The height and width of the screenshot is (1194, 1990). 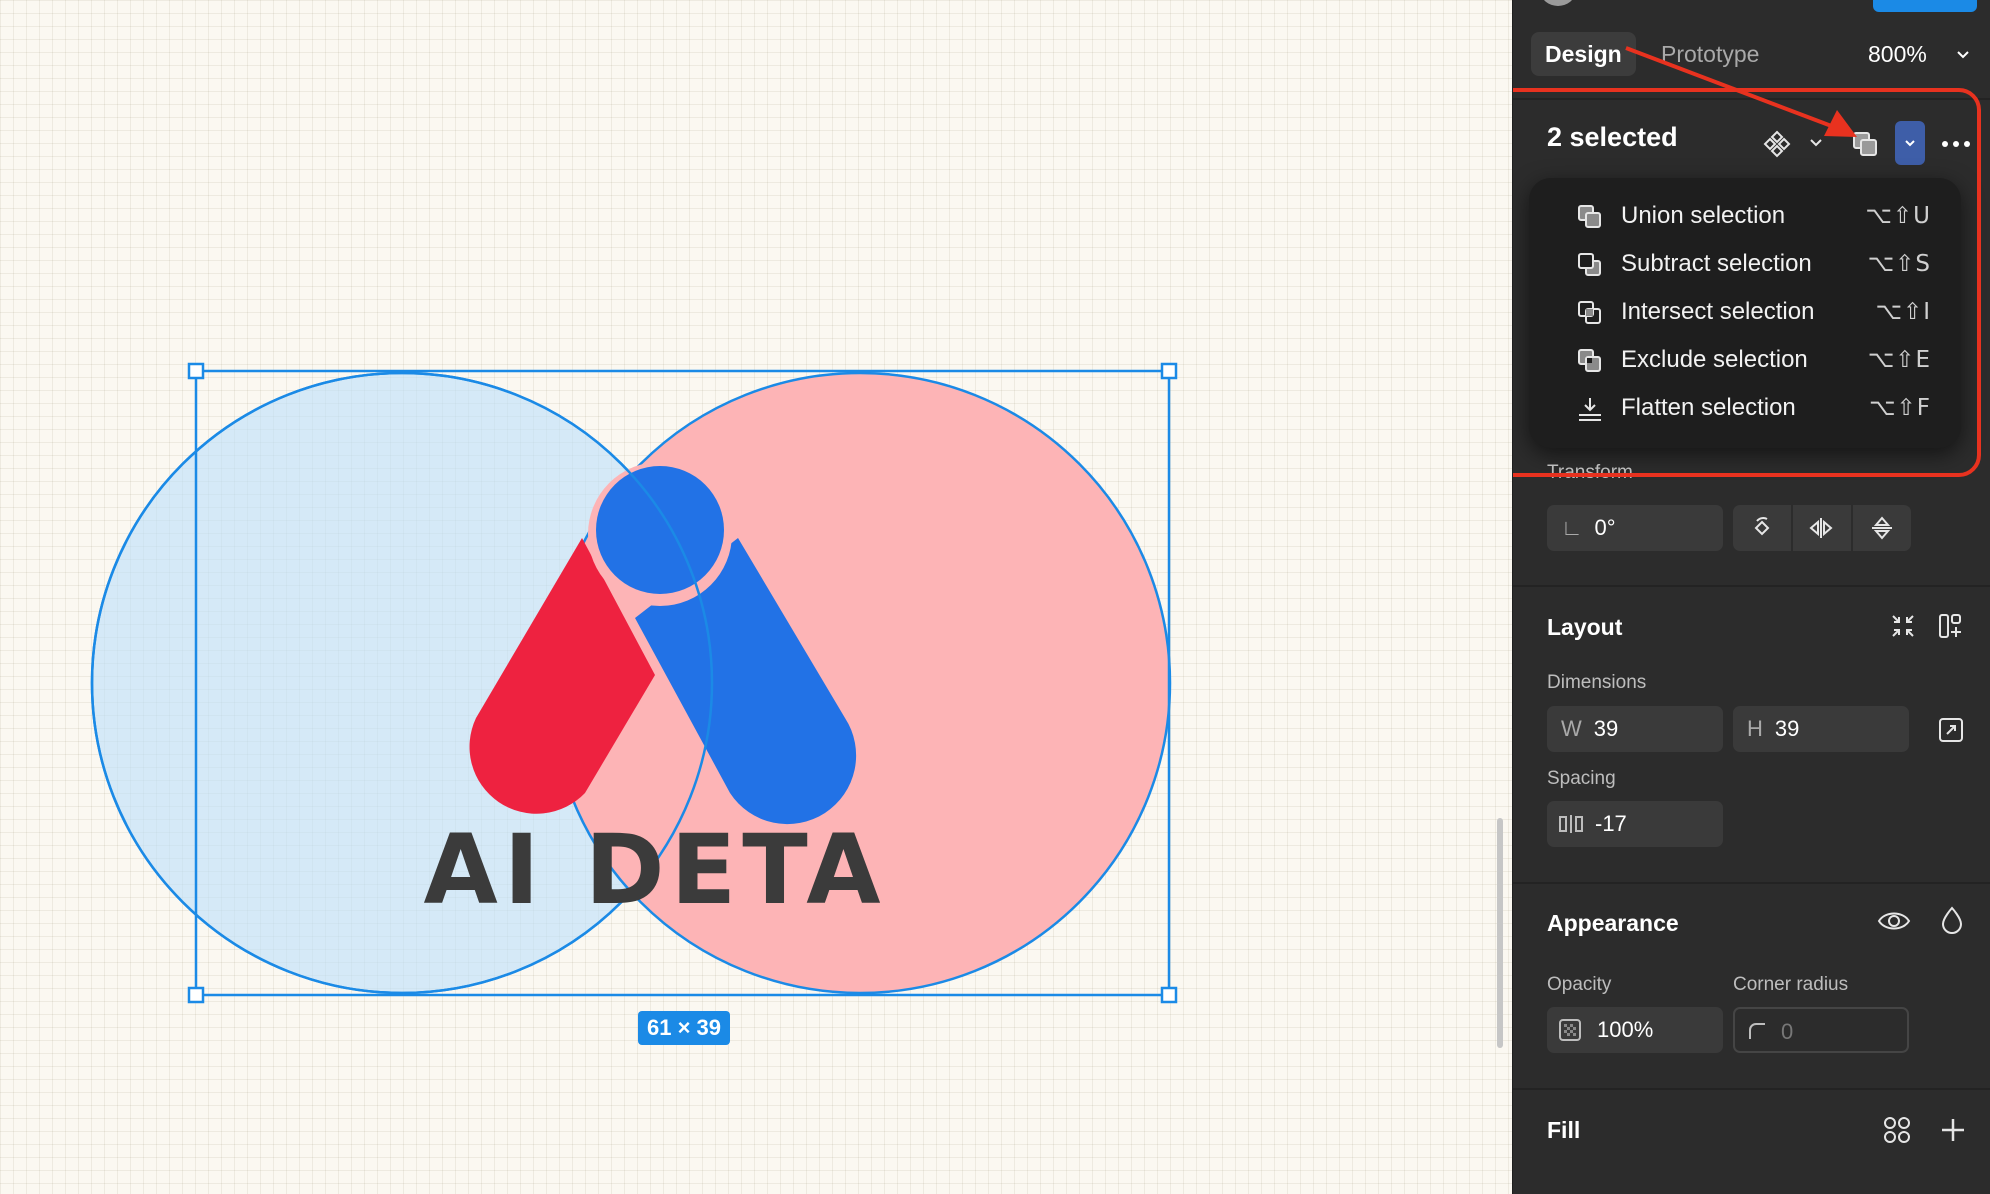 What do you see at coordinates (1951, 626) in the screenshot?
I see `add-auto-layout-icon` at bounding box center [1951, 626].